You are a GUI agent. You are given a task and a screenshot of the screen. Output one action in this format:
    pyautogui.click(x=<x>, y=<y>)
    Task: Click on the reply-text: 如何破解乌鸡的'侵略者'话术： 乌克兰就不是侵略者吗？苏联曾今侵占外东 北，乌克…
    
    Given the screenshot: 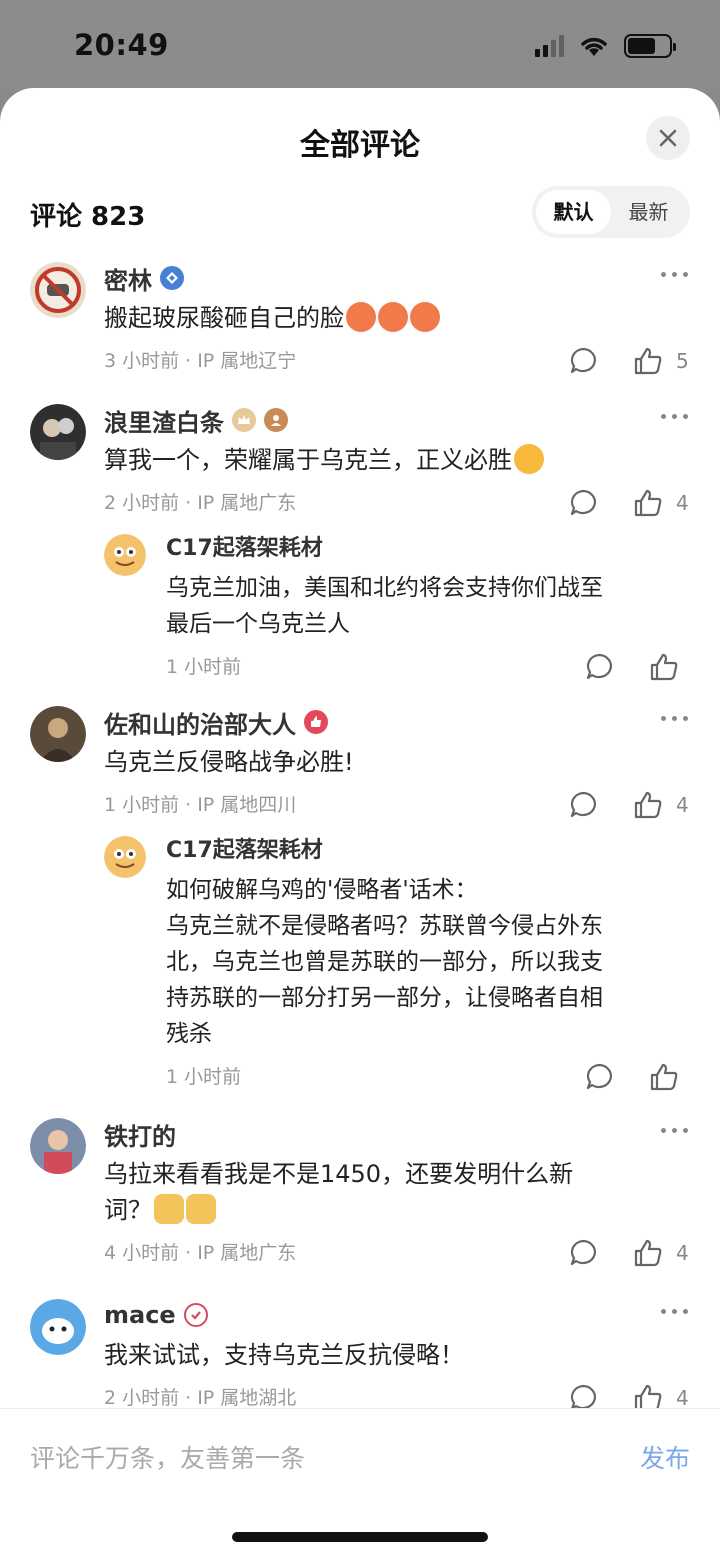 What is the action you would take?
    pyautogui.click(x=384, y=962)
    